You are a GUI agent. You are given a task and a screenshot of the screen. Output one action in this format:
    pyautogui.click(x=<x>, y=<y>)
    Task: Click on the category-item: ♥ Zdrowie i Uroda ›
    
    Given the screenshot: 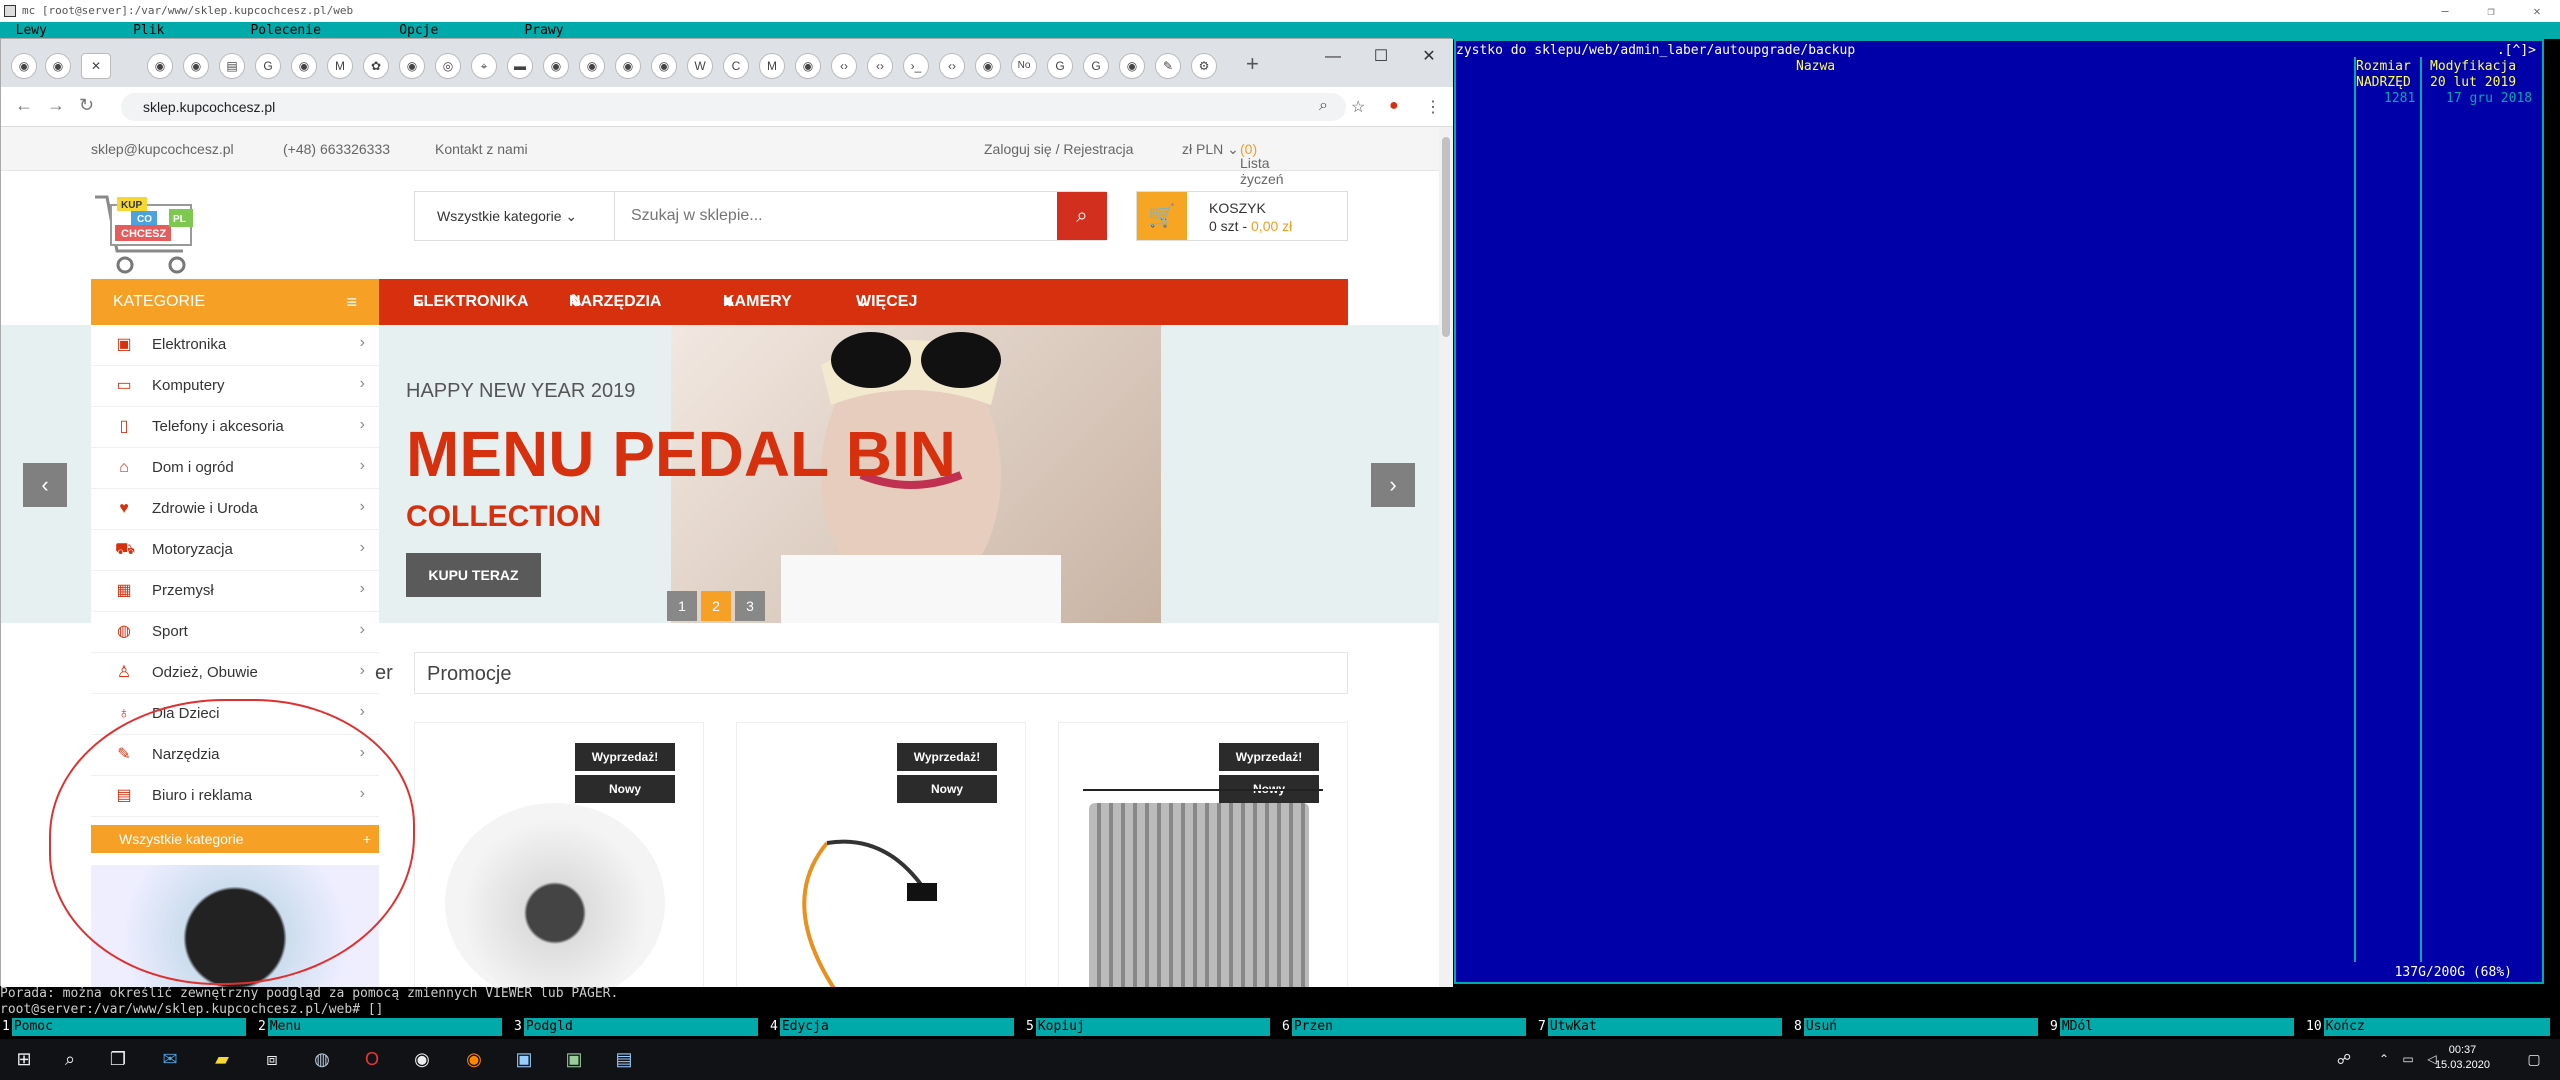 What is the action you would take?
    pyautogui.click(x=235, y=509)
    